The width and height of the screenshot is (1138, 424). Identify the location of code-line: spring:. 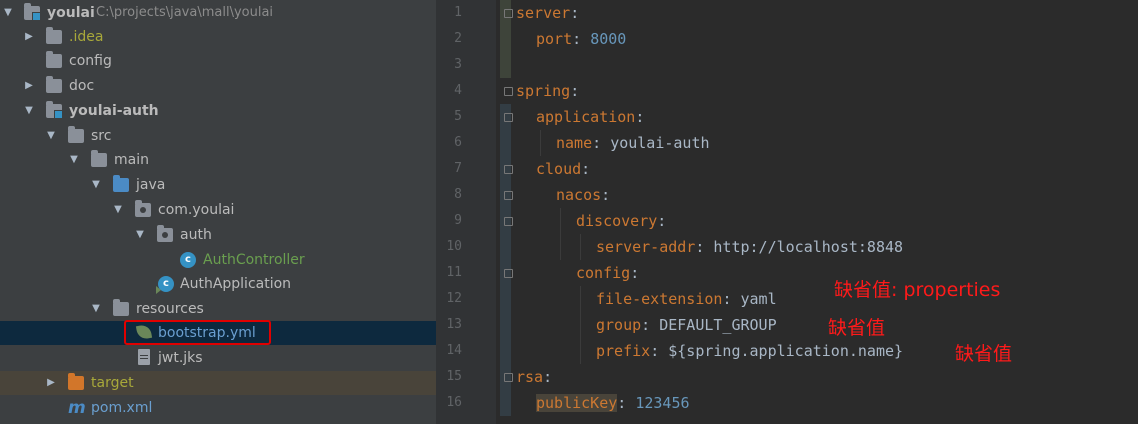
(547, 91).